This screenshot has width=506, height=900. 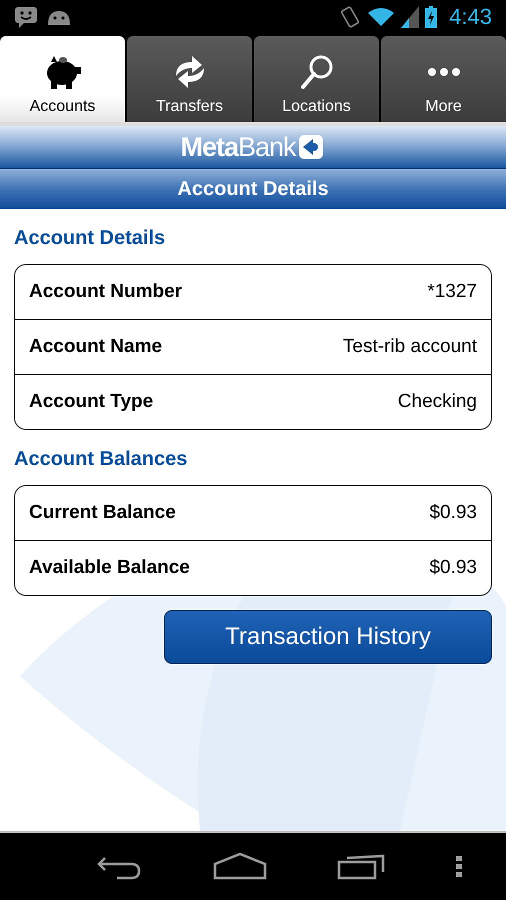 What do you see at coordinates (459, 867) in the screenshot?
I see `menu-icon` at bounding box center [459, 867].